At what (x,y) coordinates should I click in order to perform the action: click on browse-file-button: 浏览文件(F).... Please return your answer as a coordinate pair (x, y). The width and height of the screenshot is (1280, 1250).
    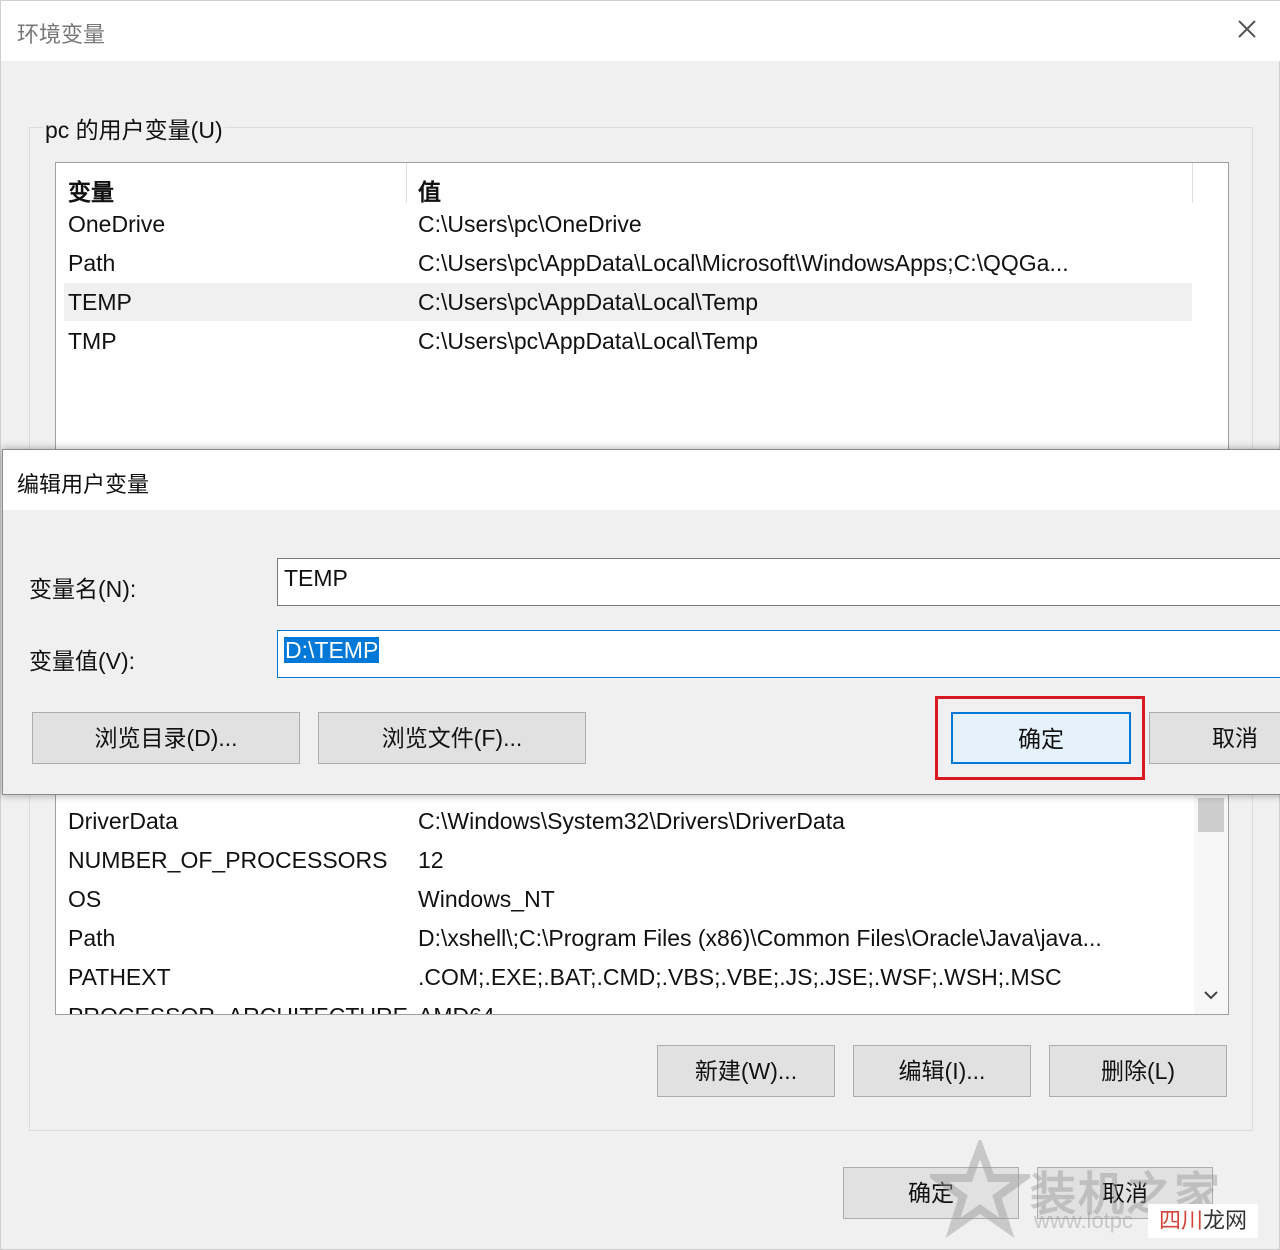
    Looking at the image, I should click on (452, 738).